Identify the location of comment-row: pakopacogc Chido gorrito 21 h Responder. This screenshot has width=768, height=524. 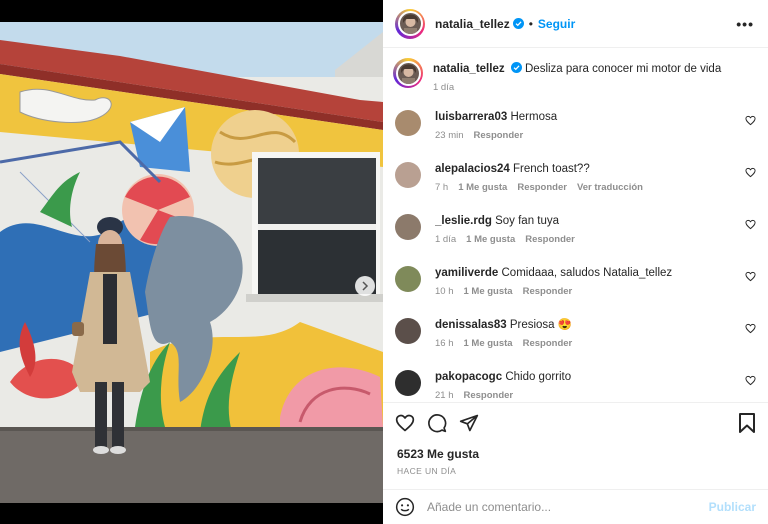
(577, 385).